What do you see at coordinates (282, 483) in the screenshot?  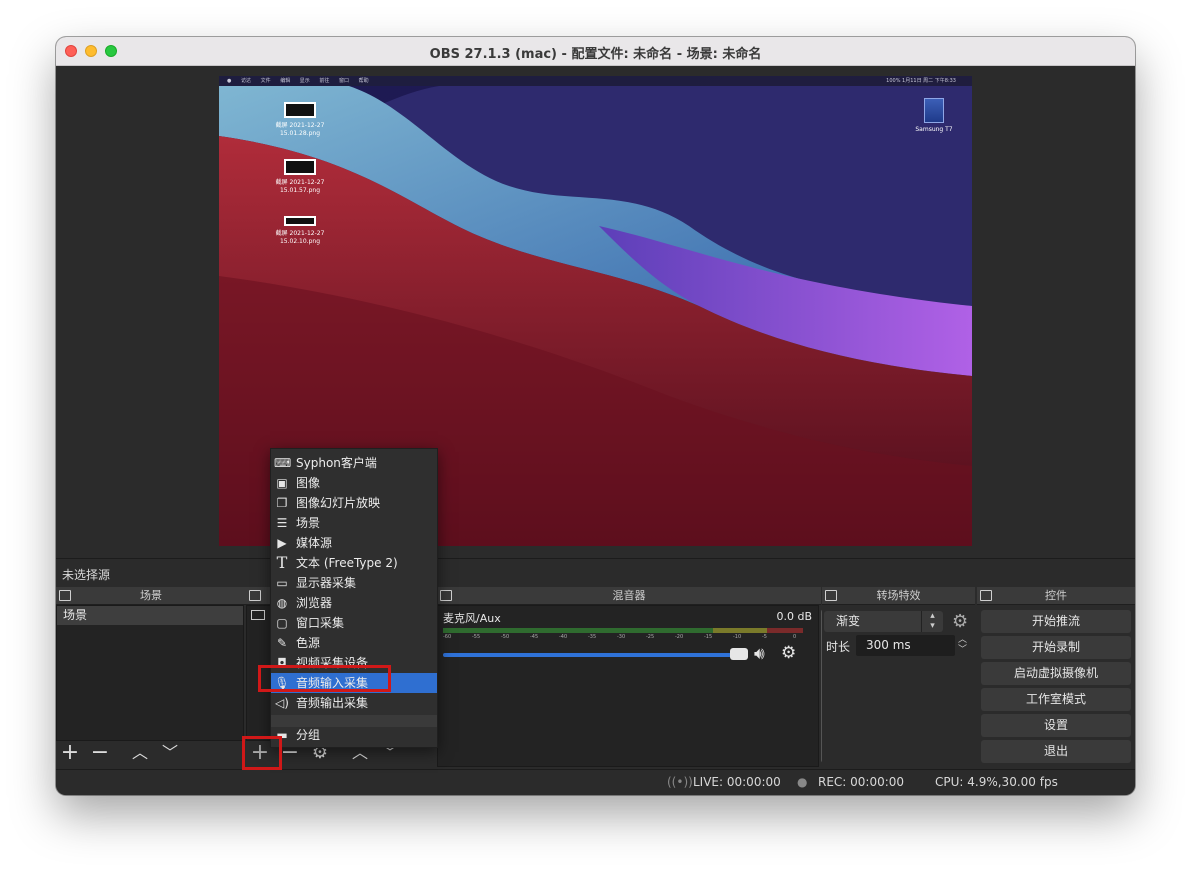 I see `image-icon: ▣` at bounding box center [282, 483].